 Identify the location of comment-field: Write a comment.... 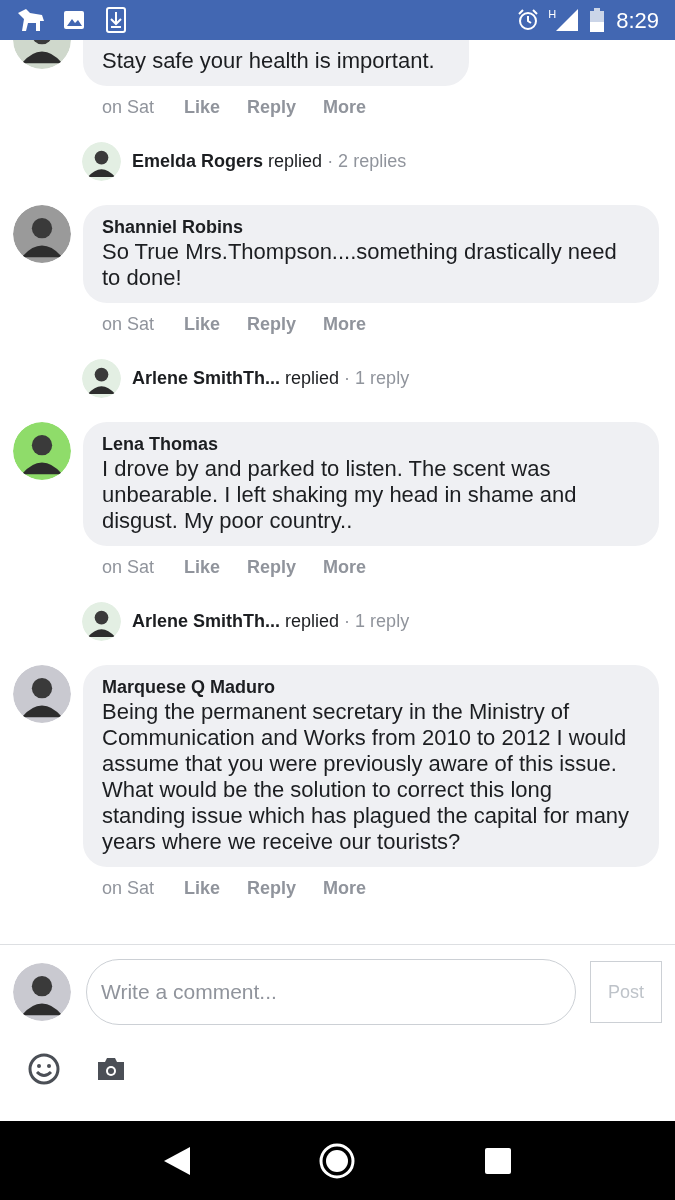
(331, 992).